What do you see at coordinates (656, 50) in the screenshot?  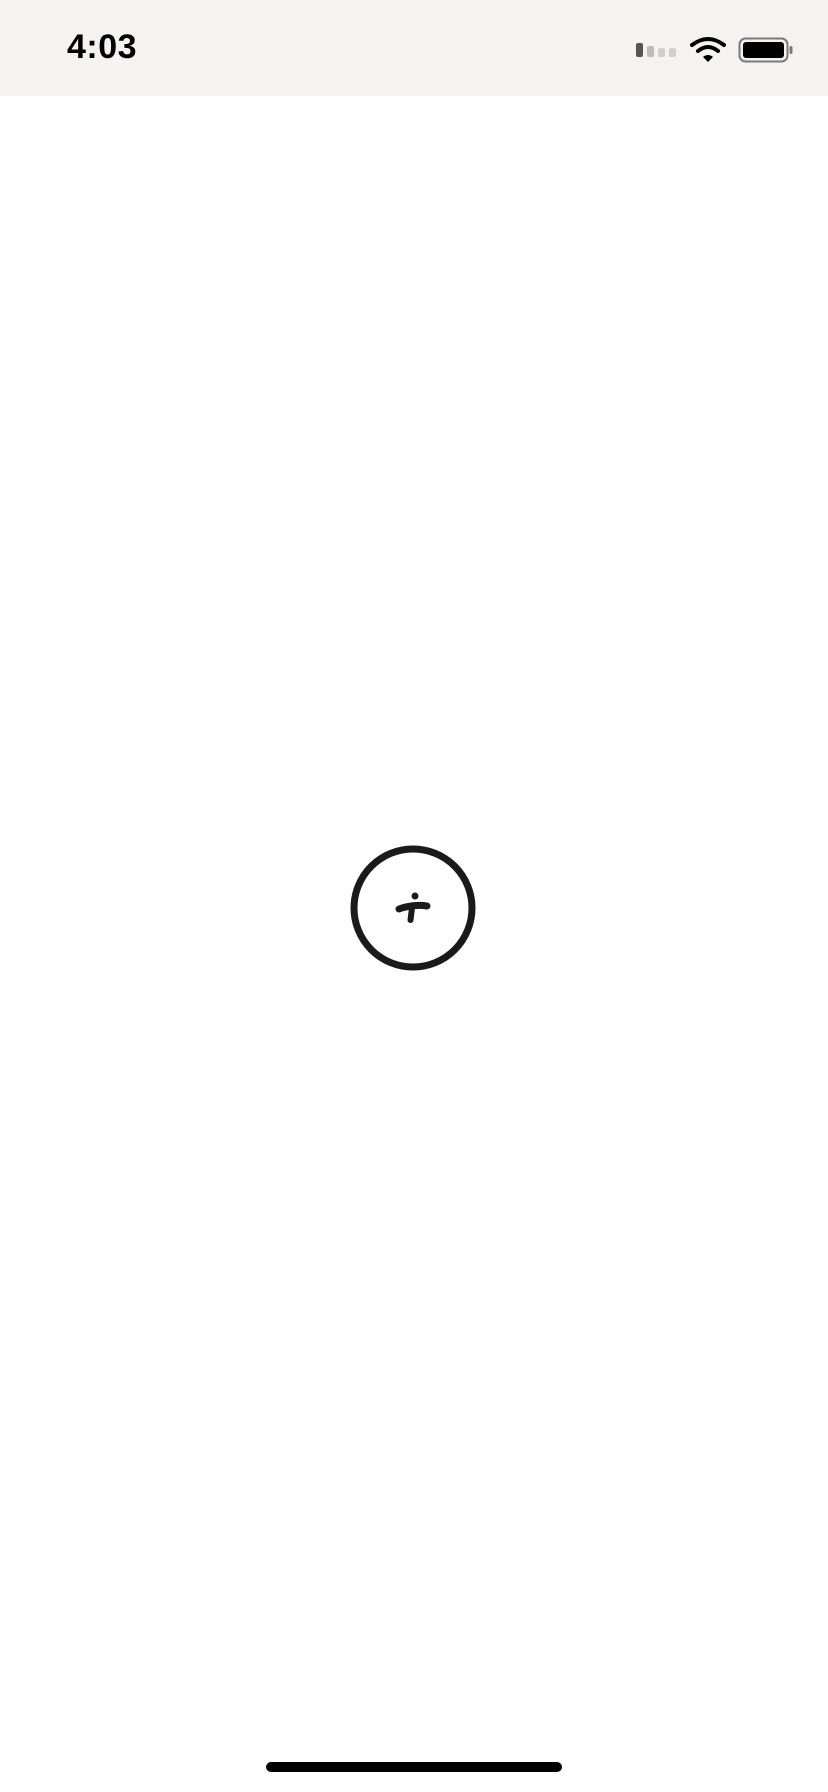 I see `signal-icon` at bounding box center [656, 50].